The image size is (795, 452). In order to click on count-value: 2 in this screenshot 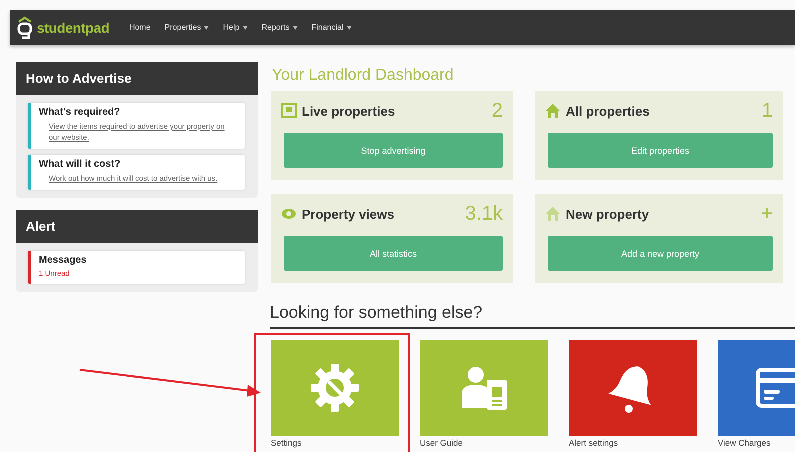, I will do `click(497, 111)`.